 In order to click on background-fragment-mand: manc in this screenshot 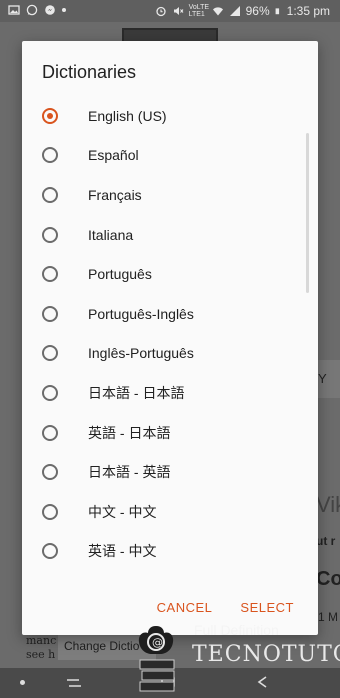, I will do `click(41, 640)`.